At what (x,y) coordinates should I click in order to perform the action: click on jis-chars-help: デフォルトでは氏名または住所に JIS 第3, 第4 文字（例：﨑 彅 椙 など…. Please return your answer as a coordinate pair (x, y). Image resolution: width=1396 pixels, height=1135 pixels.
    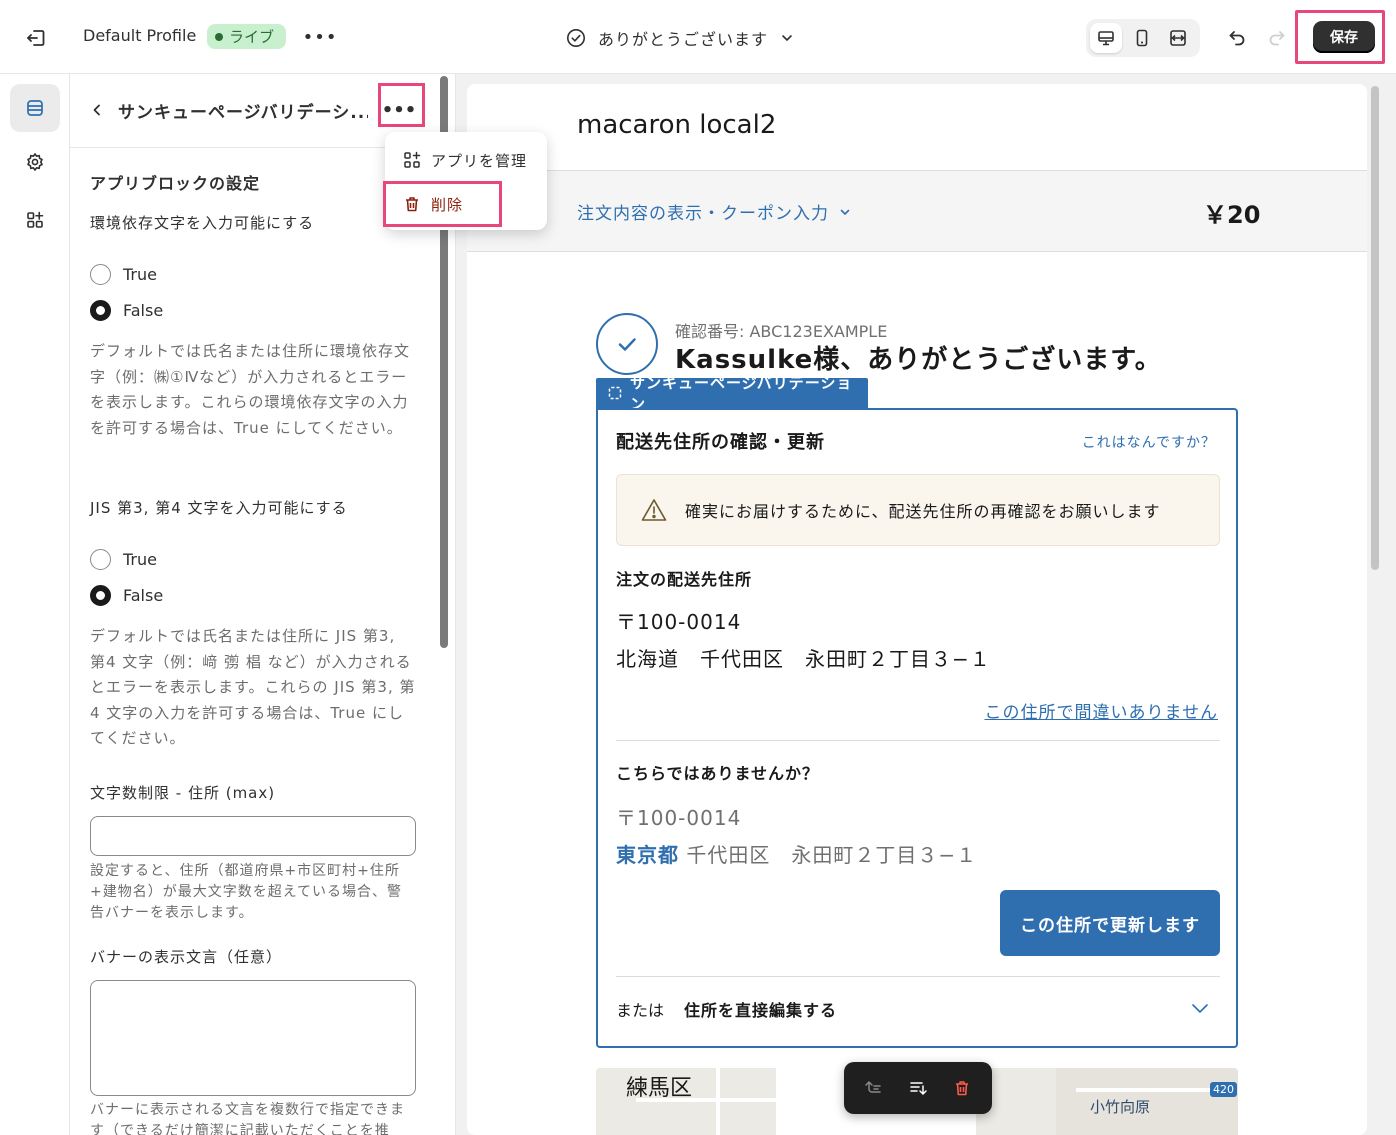
    Looking at the image, I should click on (253, 687).